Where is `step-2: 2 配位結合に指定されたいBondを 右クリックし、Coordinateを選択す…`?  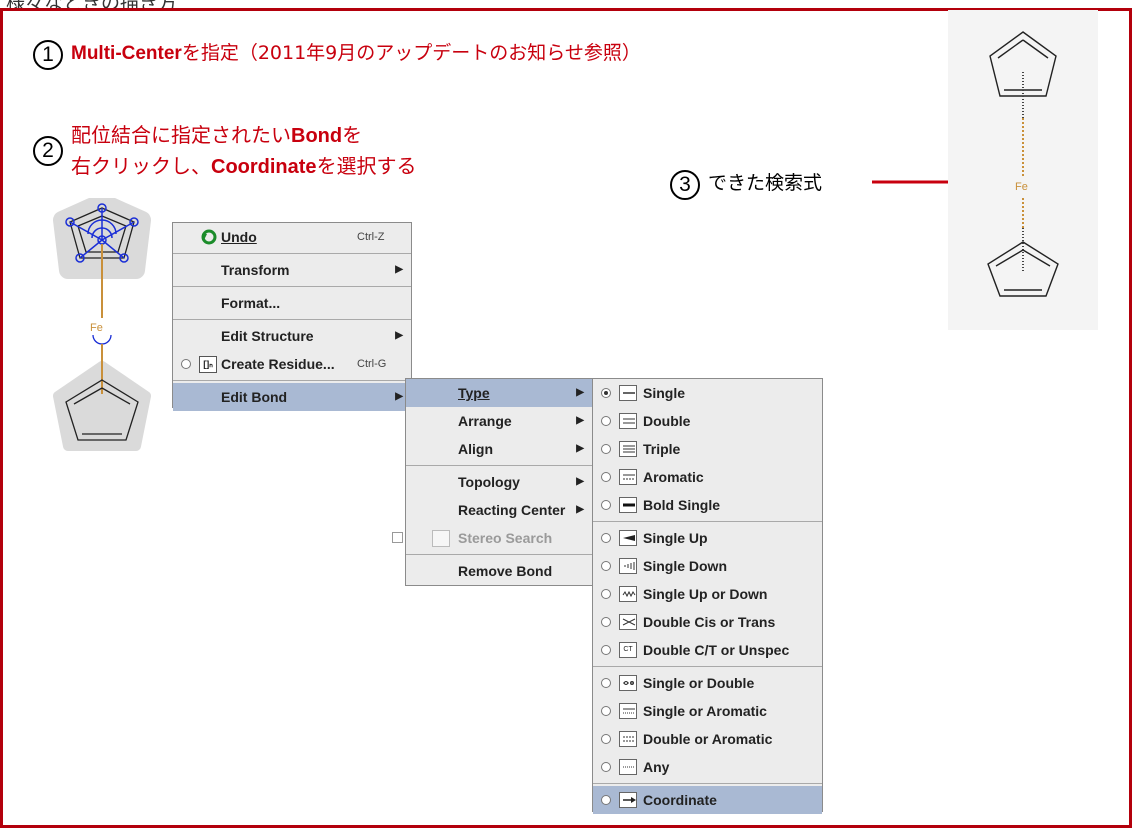
step-2: 2 配位結合に指定されたいBondを 右クリックし、Coordinateを選択す… is located at coordinates (225, 151).